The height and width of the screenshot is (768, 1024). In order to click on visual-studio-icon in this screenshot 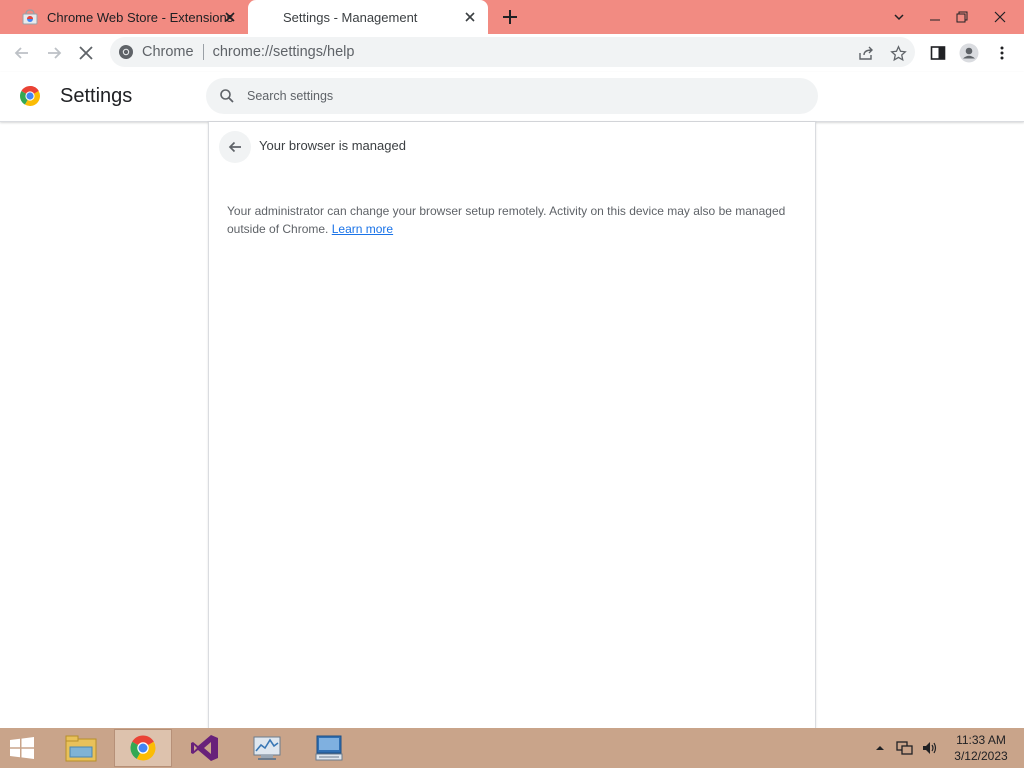, I will do `click(204, 748)`.